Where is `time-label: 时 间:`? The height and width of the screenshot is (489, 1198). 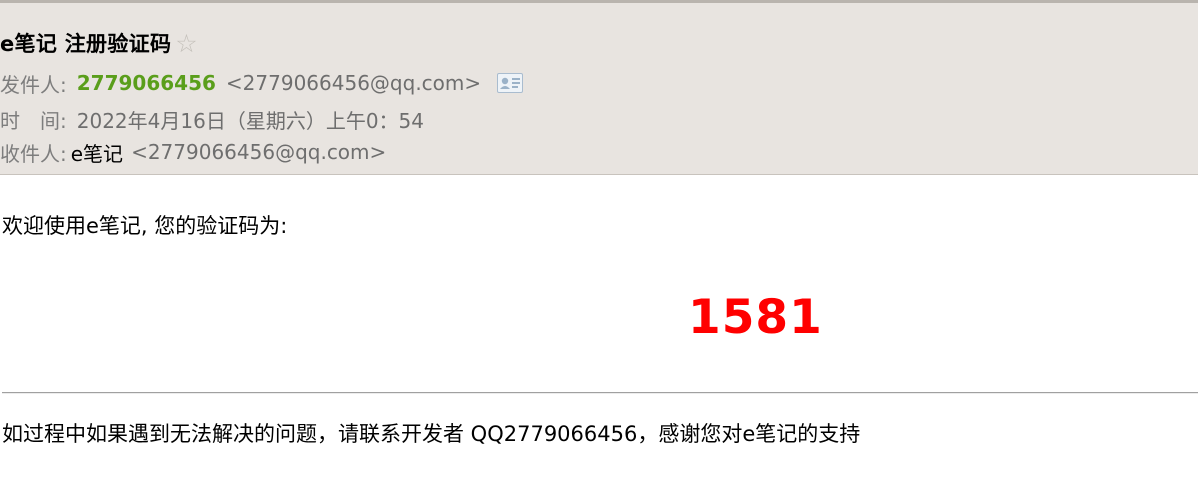
time-label: 时 间: is located at coordinates (33, 120).